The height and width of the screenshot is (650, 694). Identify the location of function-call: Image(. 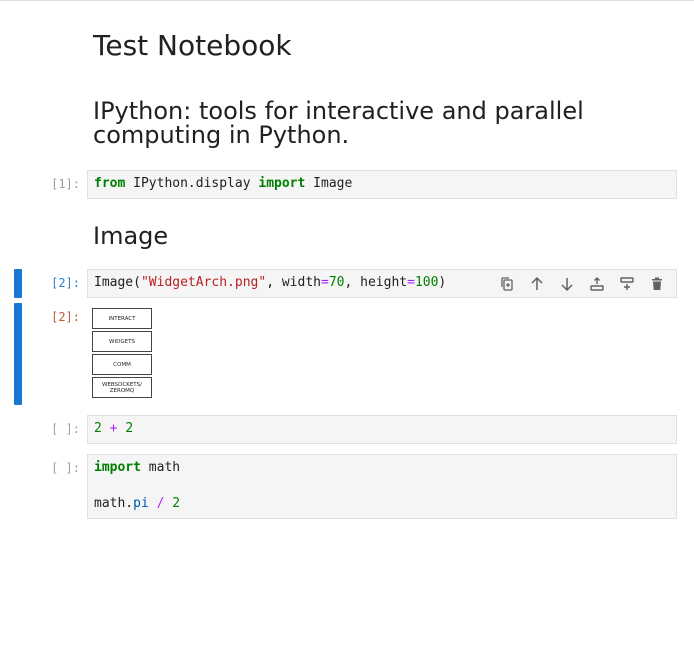
(117, 282).